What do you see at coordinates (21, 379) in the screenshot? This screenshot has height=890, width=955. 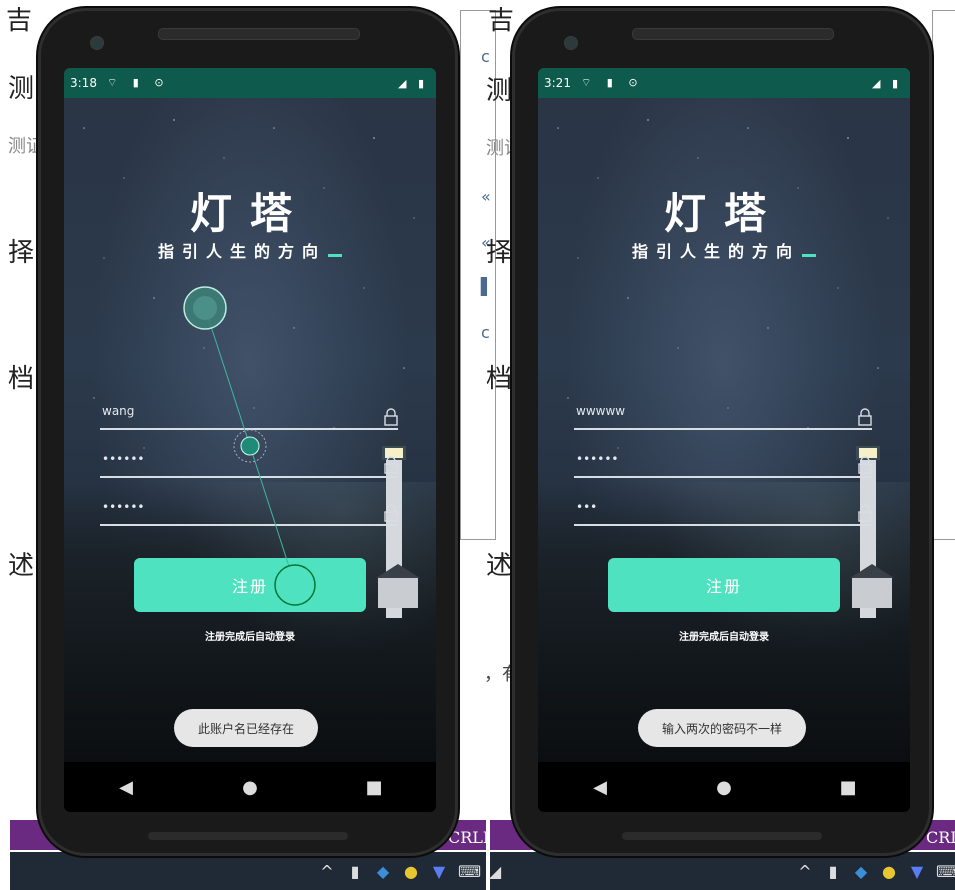 I see `doc-char-4: 档` at bounding box center [21, 379].